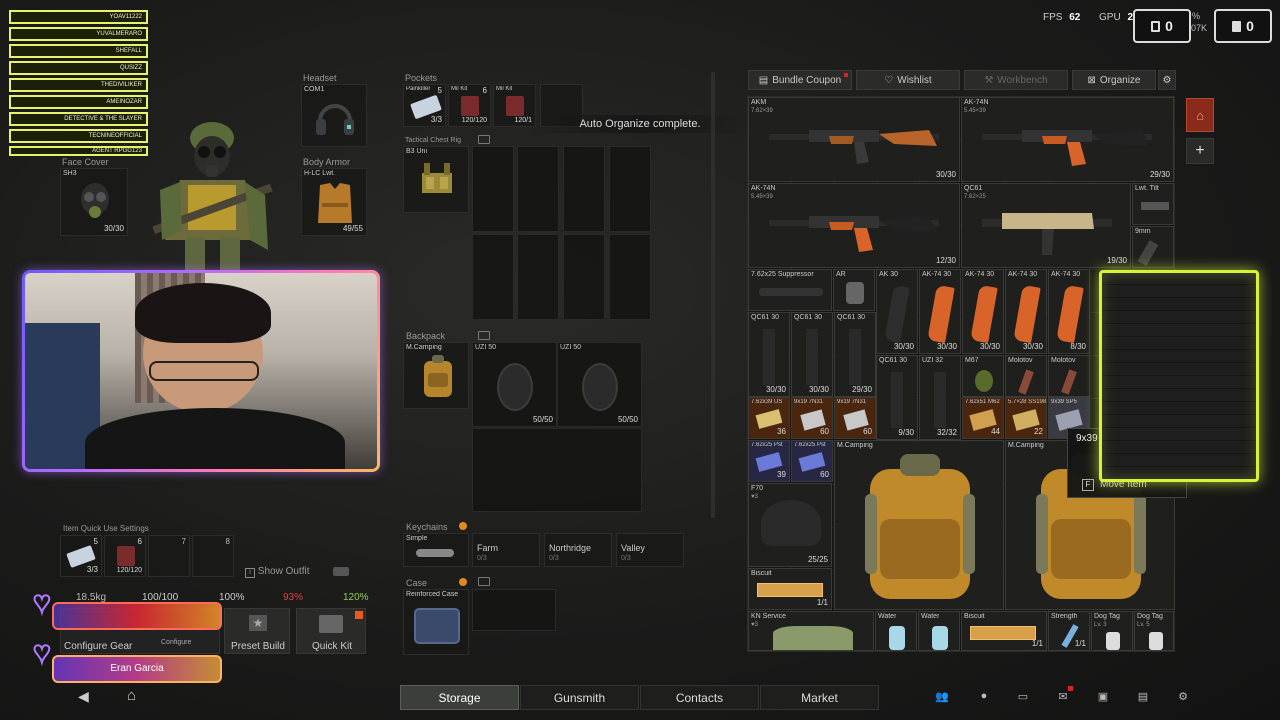 This screenshot has height=720, width=1280. What do you see at coordinates (854, 290) in the screenshot?
I see `attachment-item: AR` at bounding box center [854, 290].